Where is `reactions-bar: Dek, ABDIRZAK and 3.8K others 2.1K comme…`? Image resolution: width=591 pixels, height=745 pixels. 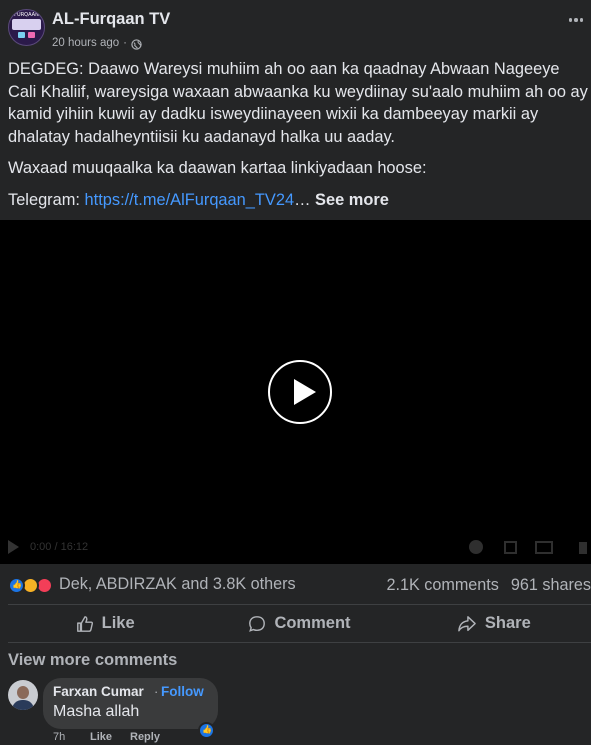
reactions-bar: Dek, ABDIRZAK and 3.8K others 2.1K comme… is located at coordinates (299, 585).